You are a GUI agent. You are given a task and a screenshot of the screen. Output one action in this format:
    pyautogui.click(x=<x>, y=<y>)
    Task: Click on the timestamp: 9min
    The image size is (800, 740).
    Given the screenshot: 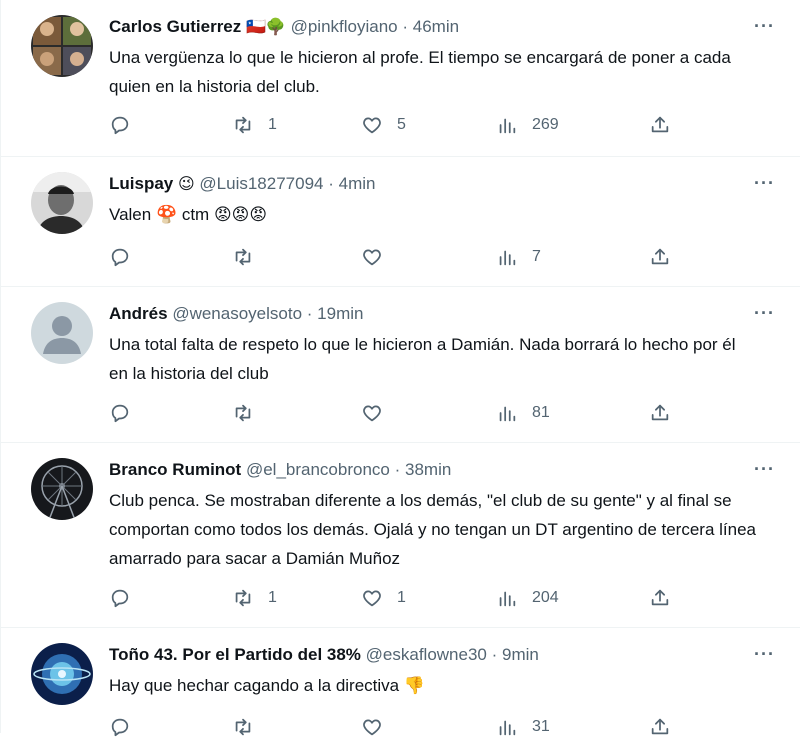 What is the action you would take?
    pyautogui.click(x=520, y=654)
    